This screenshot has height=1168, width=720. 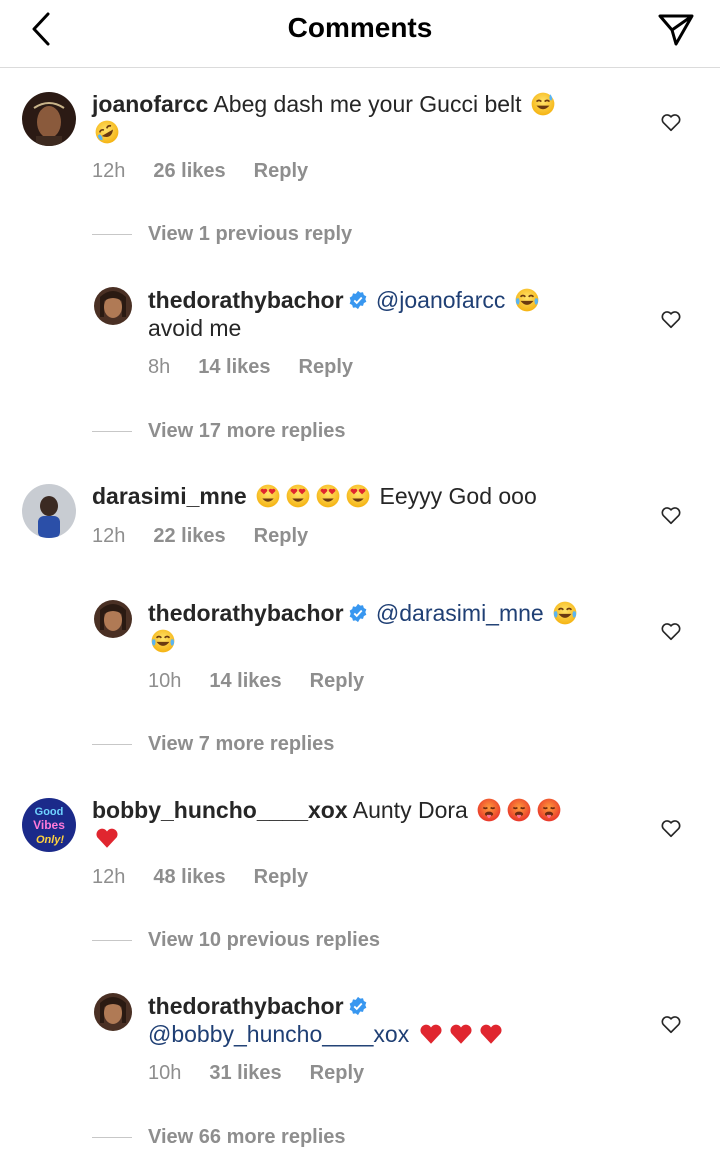 I want to click on view-more-replies-link: View 7 more replies, so click(x=213, y=744).